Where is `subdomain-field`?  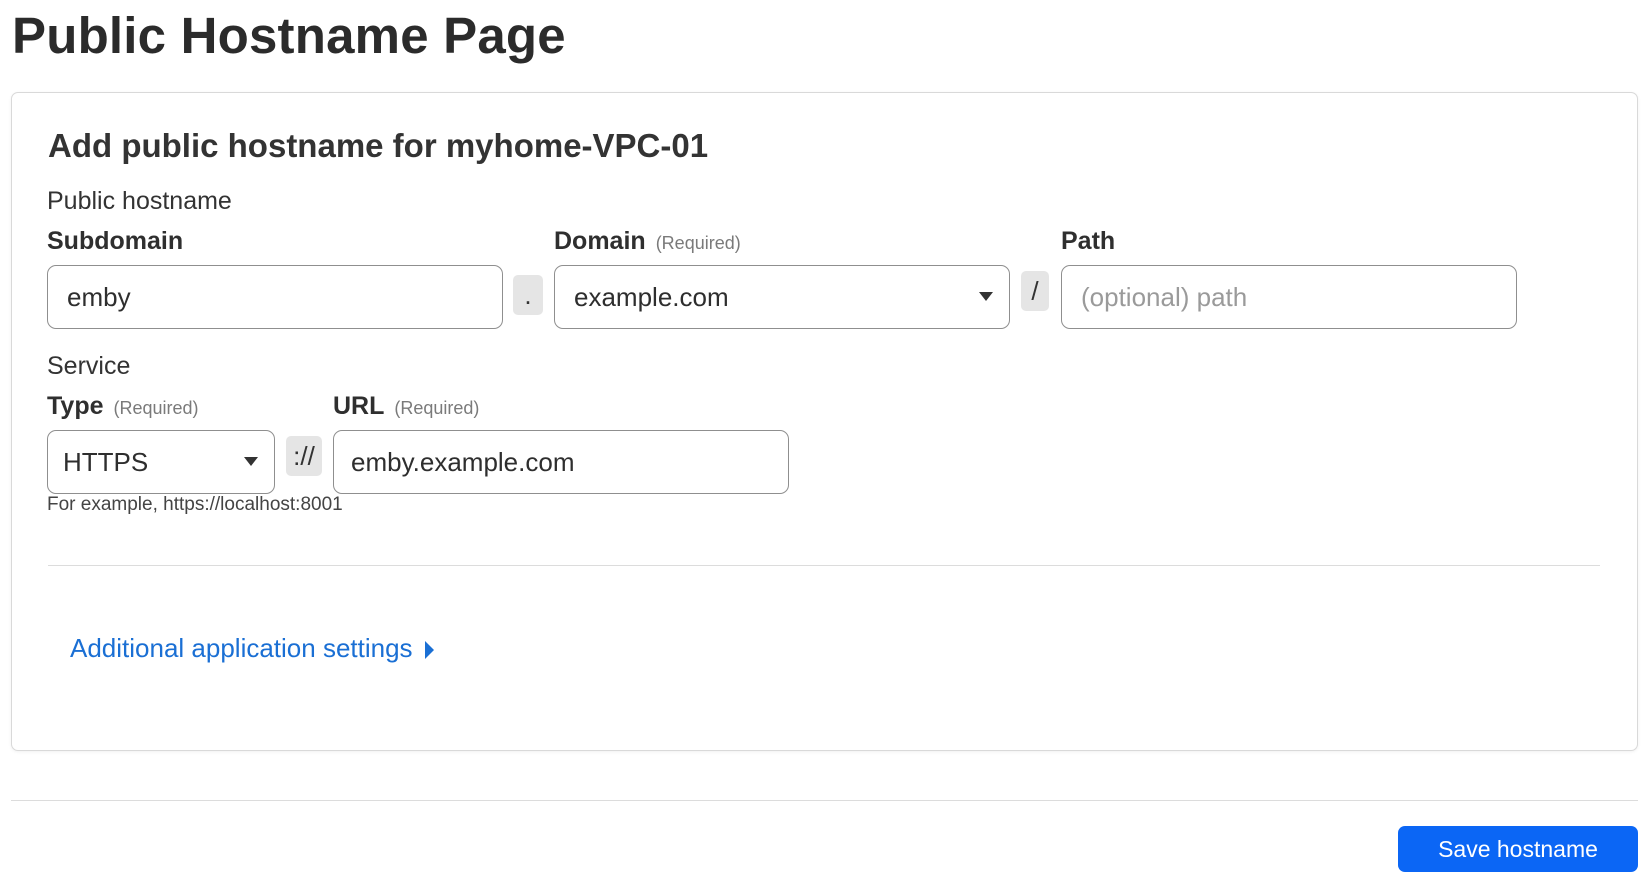 subdomain-field is located at coordinates (275, 297).